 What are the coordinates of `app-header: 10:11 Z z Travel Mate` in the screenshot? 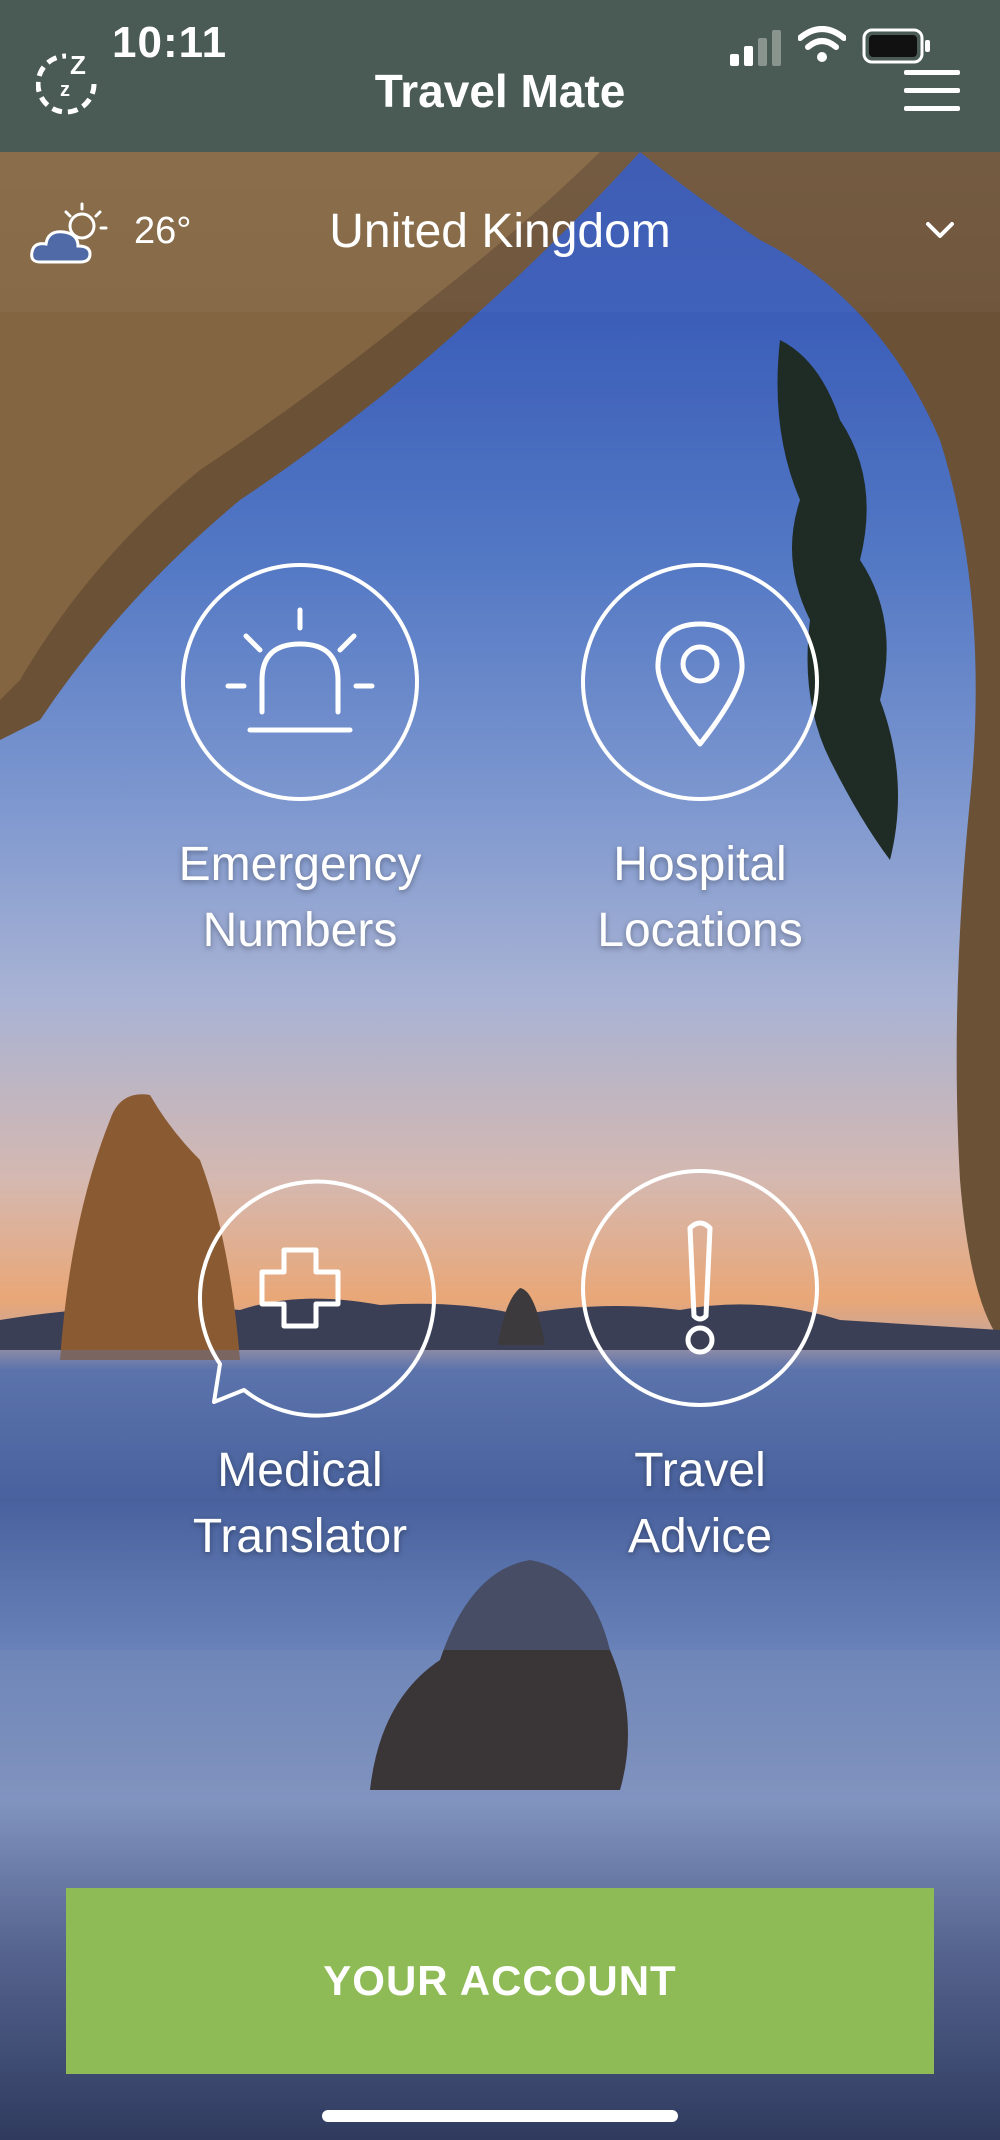 It's located at (500, 76).